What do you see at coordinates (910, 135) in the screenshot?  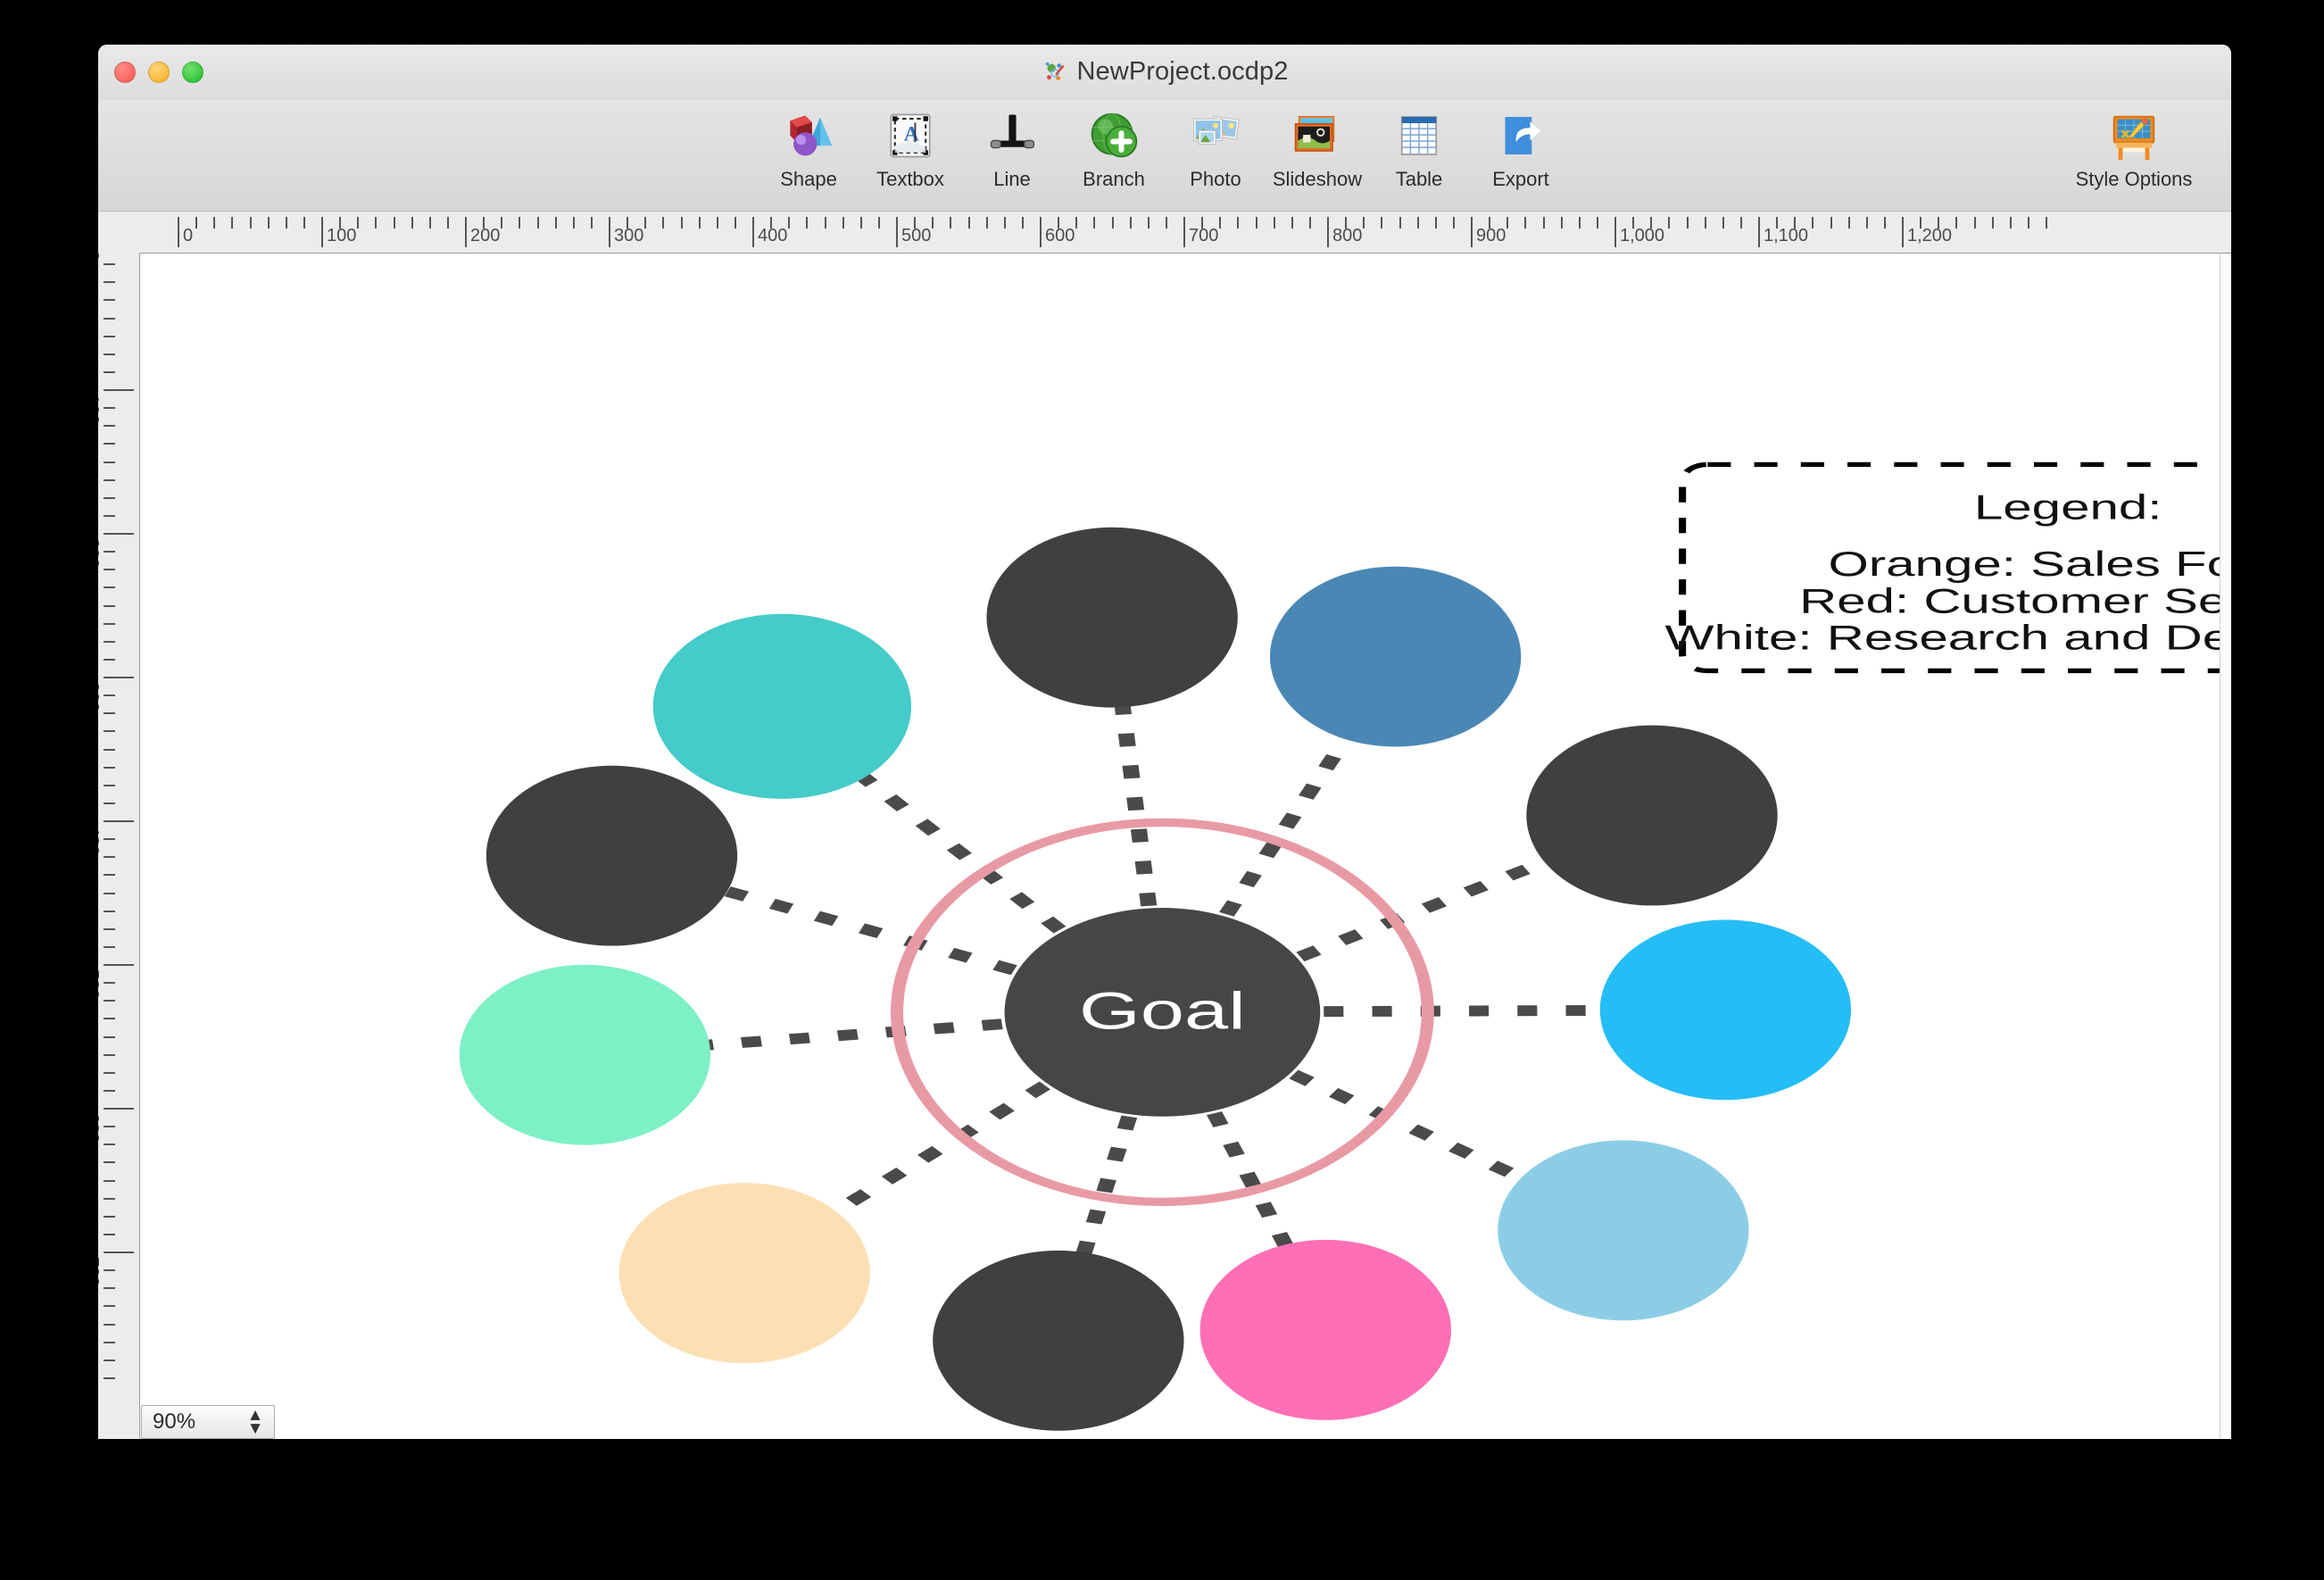 I see `textbox-icon: A` at bounding box center [910, 135].